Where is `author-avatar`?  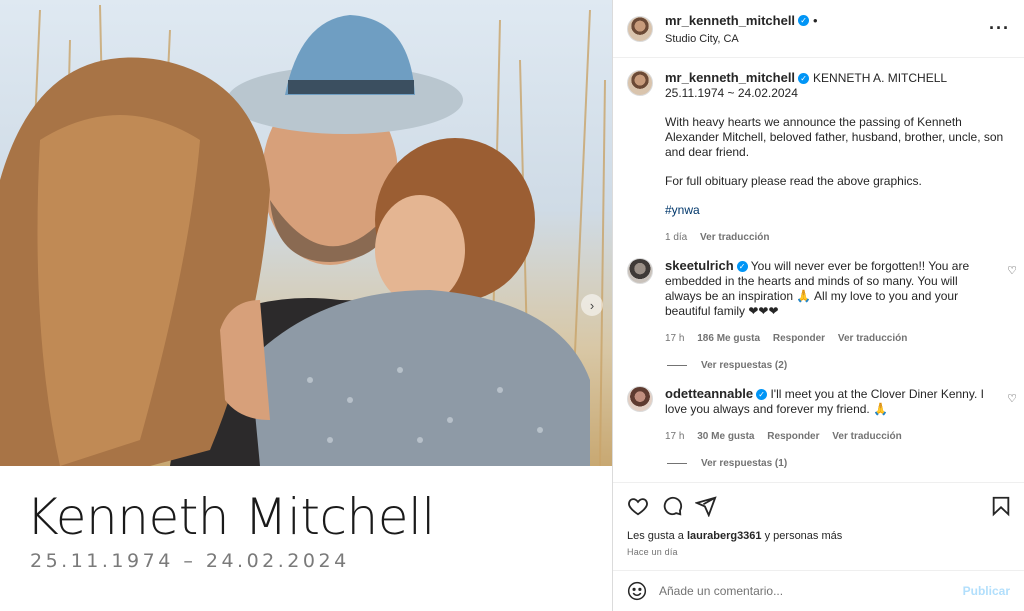 author-avatar is located at coordinates (640, 28).